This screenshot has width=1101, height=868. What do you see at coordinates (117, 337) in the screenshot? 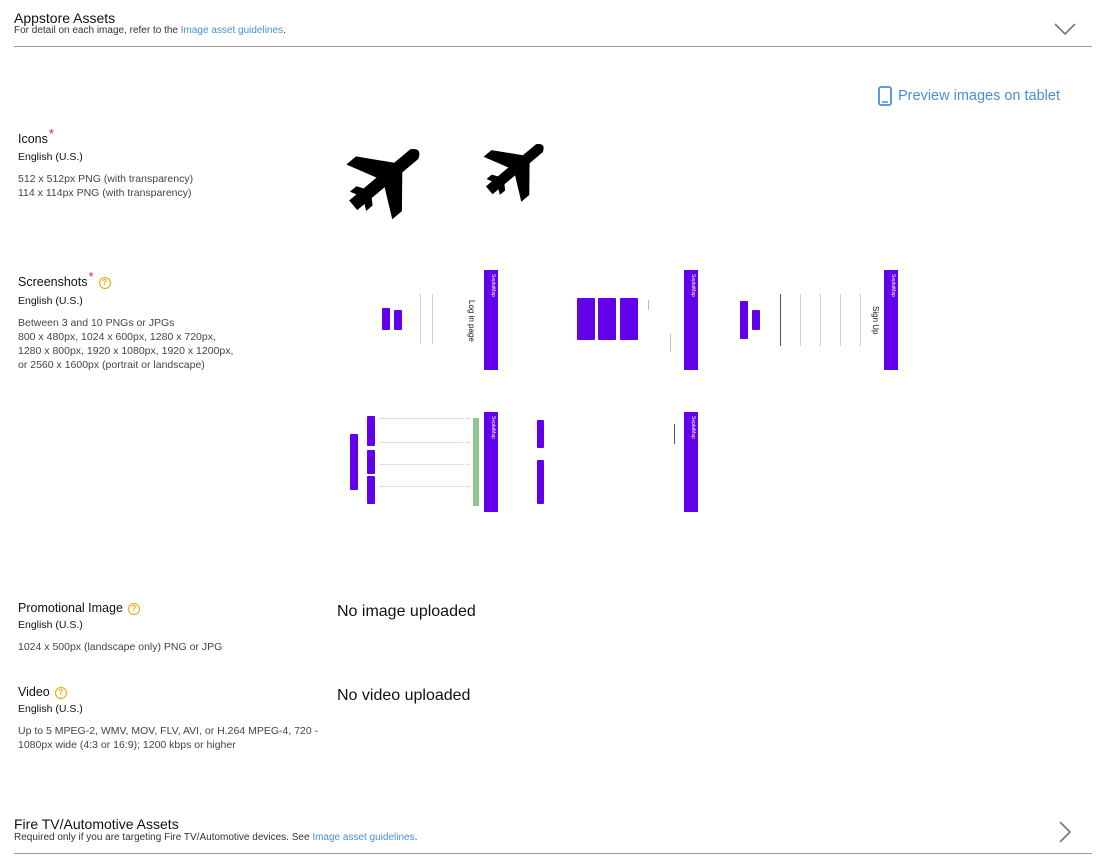
I see `screenshots-spec-line: 800 x 480px, 1024 x 600px, 1280 x 720px,` at bounding box center [117, 337].